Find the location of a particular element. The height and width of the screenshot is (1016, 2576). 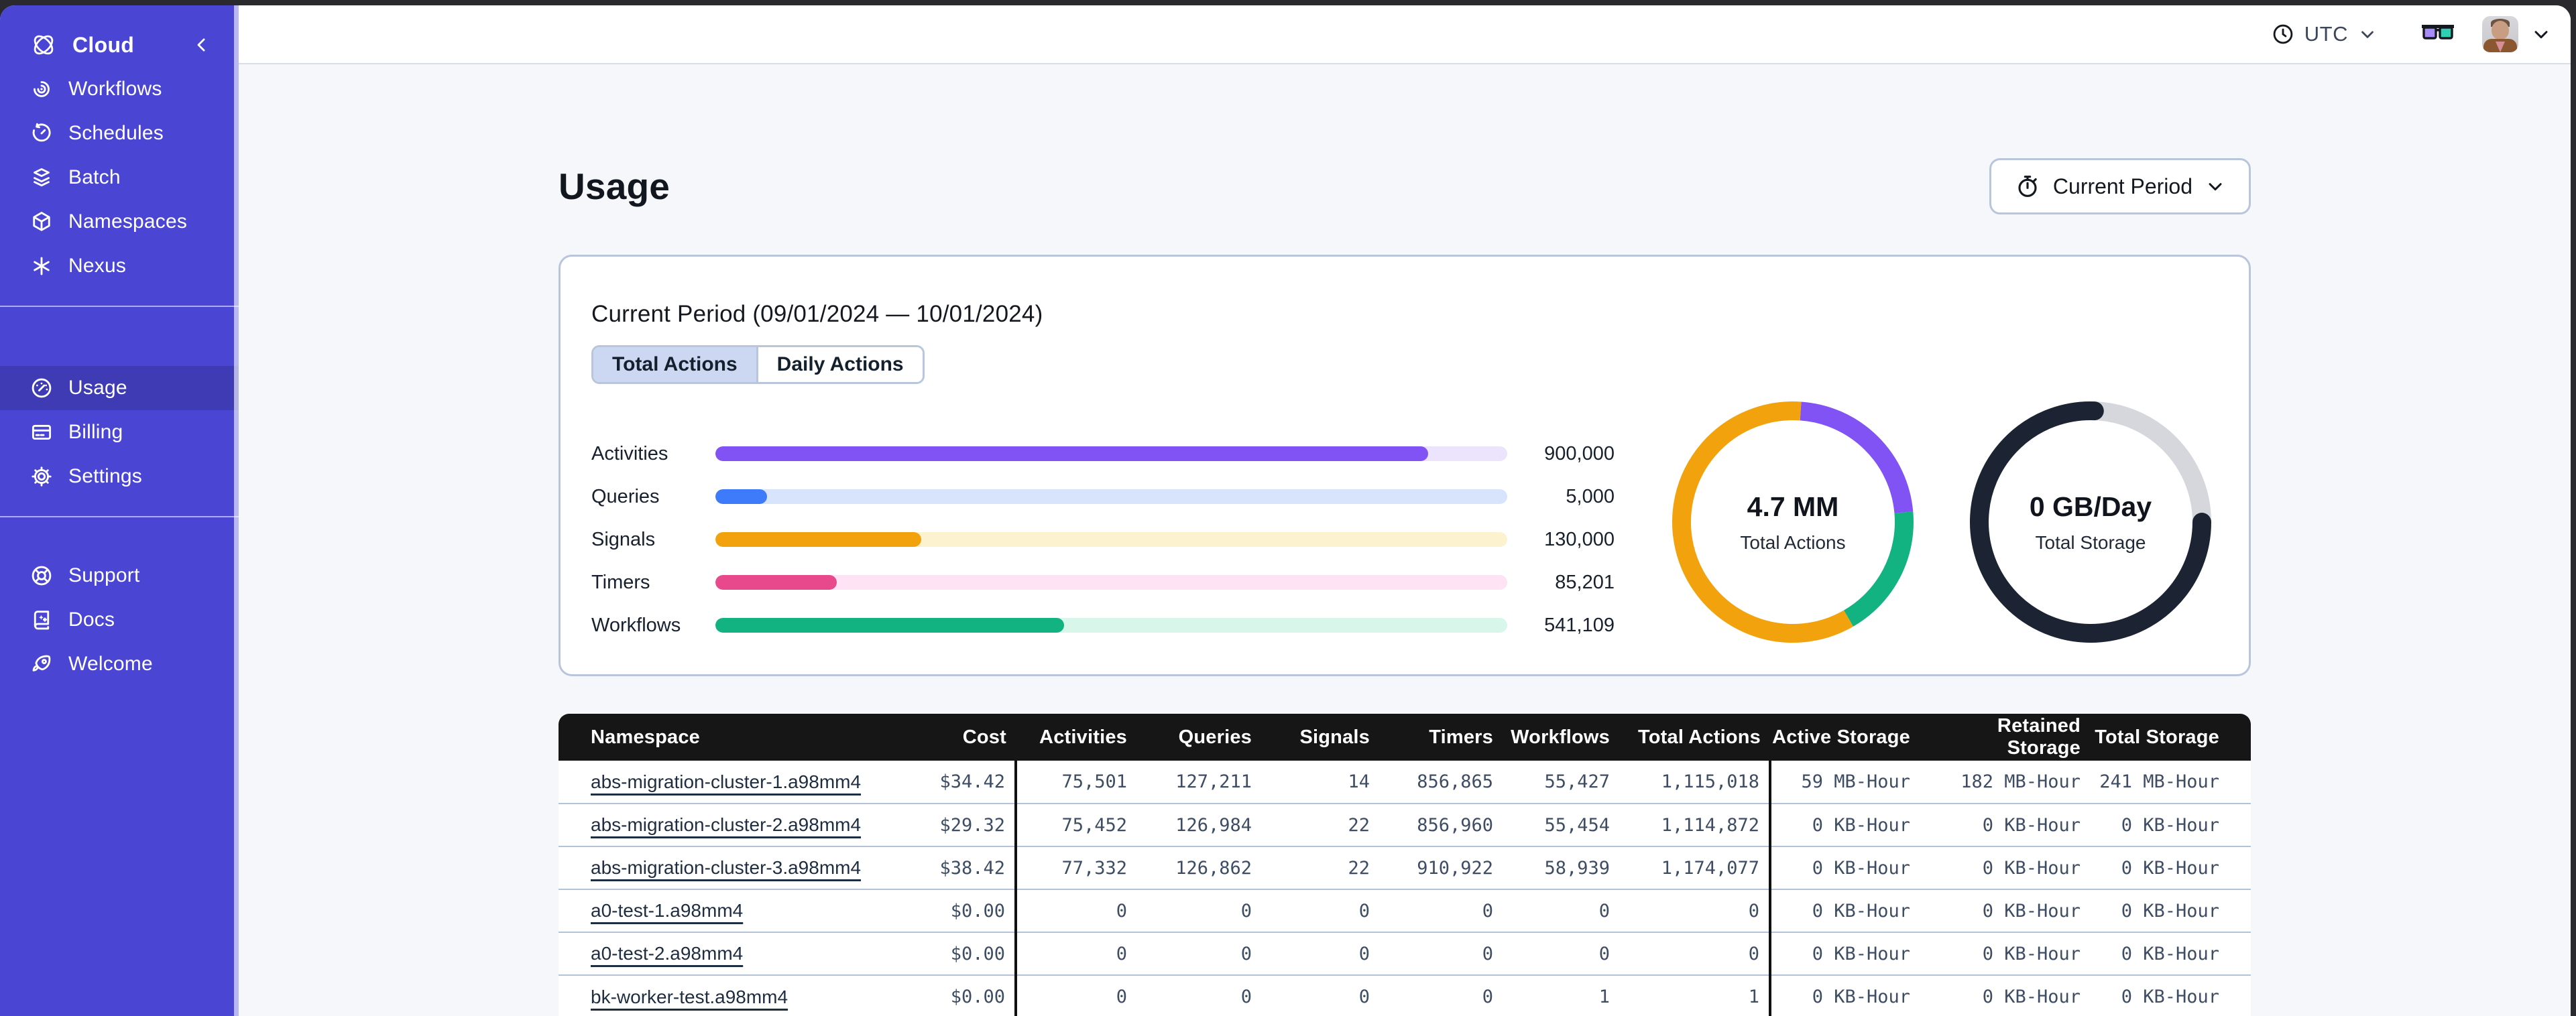

schedules-icon is located at coordinates (42, 133).